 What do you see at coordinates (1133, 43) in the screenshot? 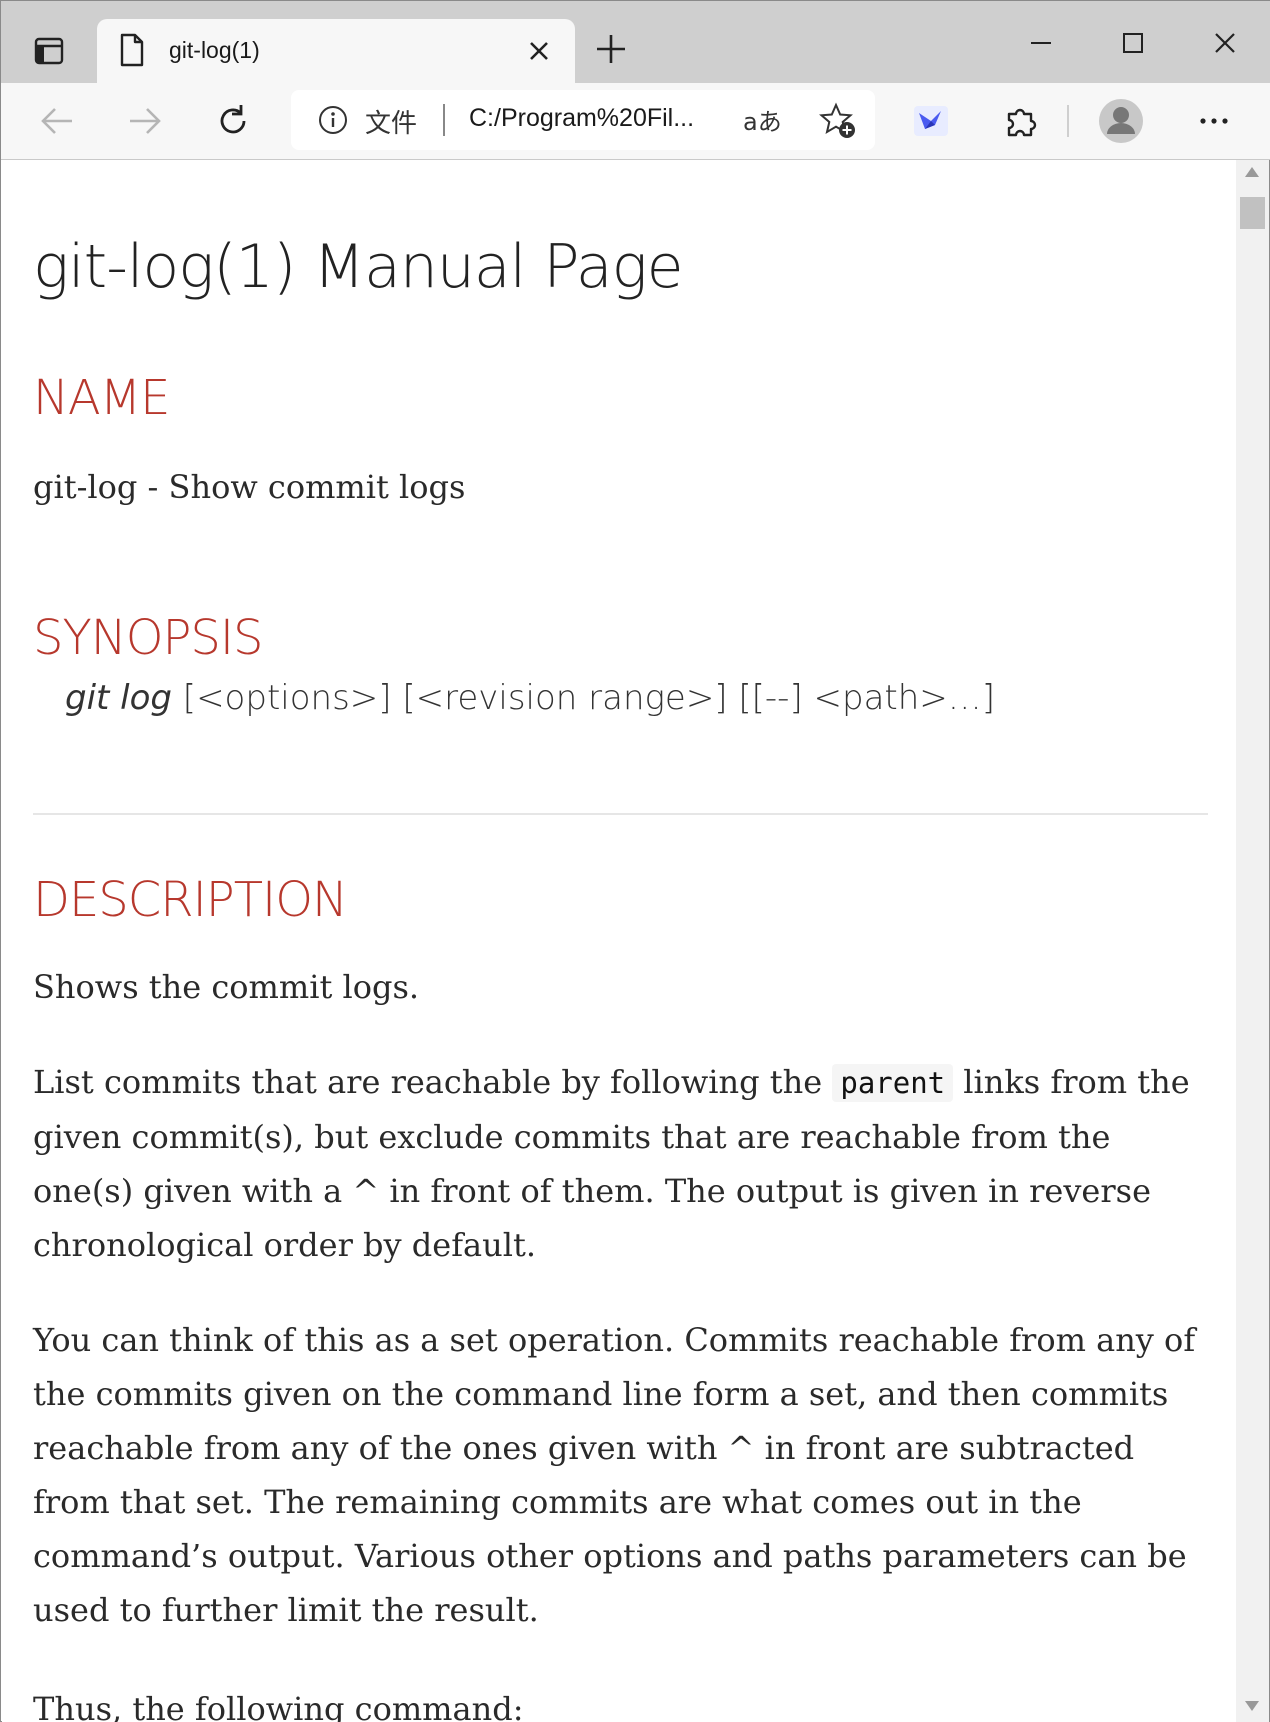
I see `maximize-icon` at bounding box center [1133, 43].